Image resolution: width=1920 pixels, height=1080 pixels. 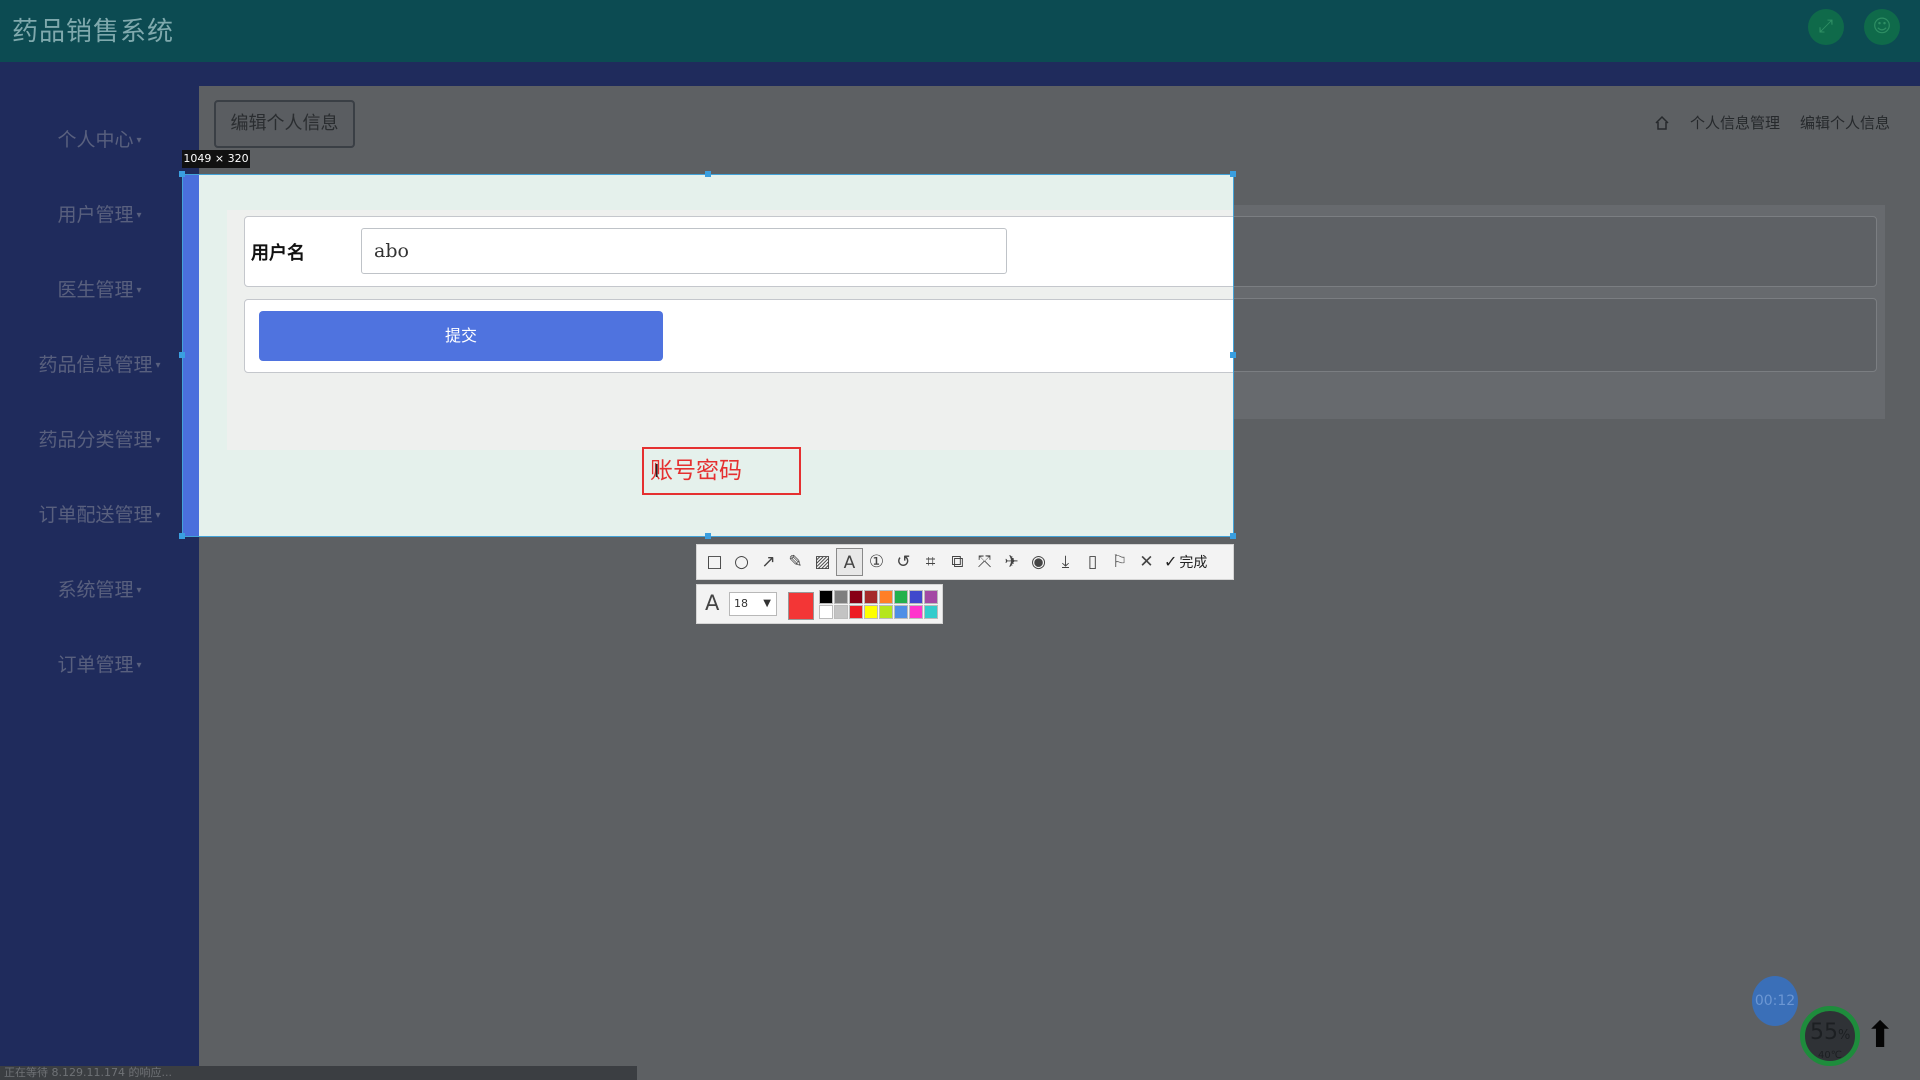 What do you see at coordinates (767, 603) in the screenshot?
I see `chevron-down-icon: ▼` at bounding box center [767, 603].